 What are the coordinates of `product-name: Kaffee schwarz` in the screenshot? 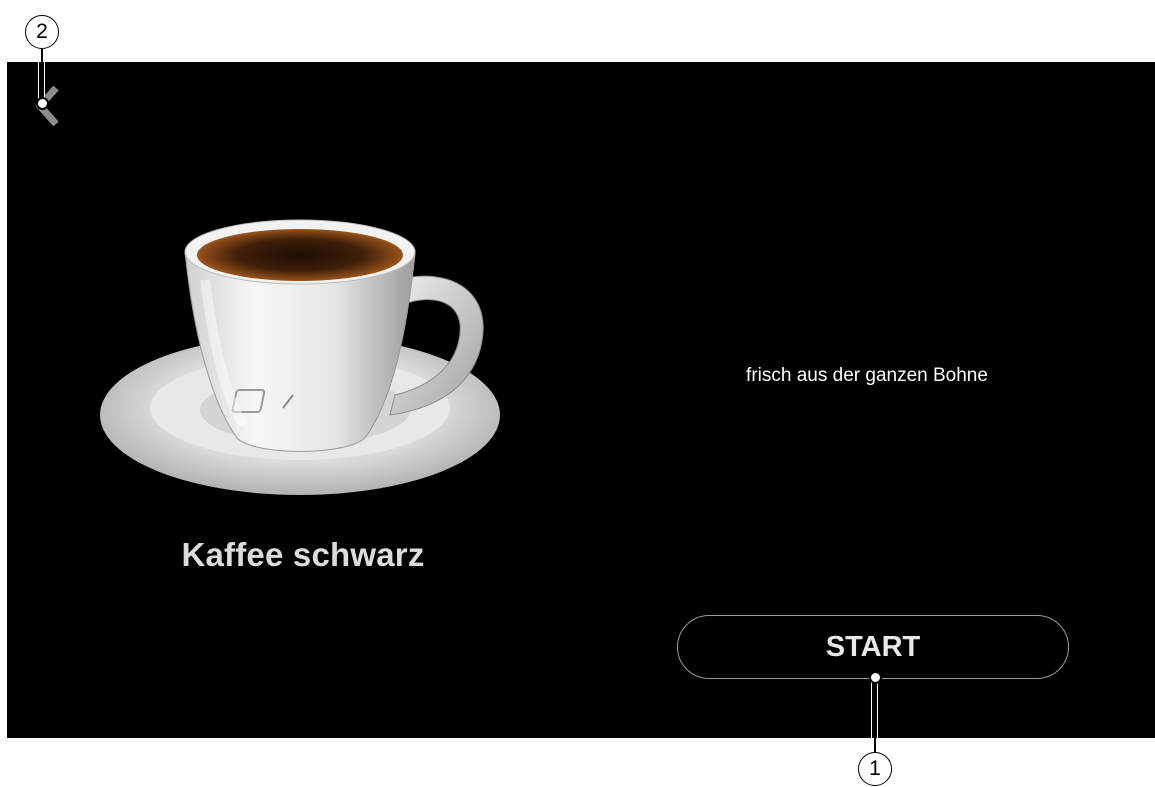 It's located at (303, 554).